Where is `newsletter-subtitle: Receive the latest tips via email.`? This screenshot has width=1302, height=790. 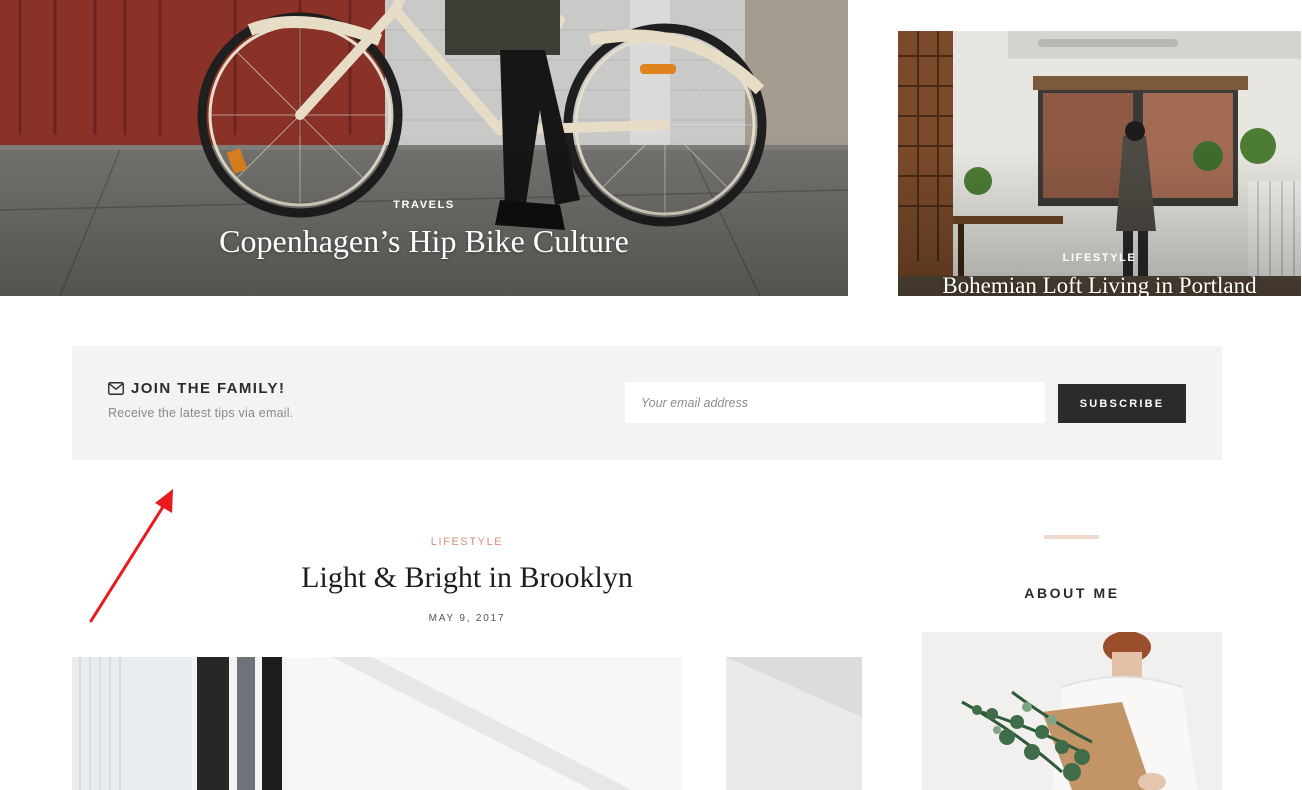
newsletter-subtitle: Receive the latest tips via email. is located at coordinates (201, 413).